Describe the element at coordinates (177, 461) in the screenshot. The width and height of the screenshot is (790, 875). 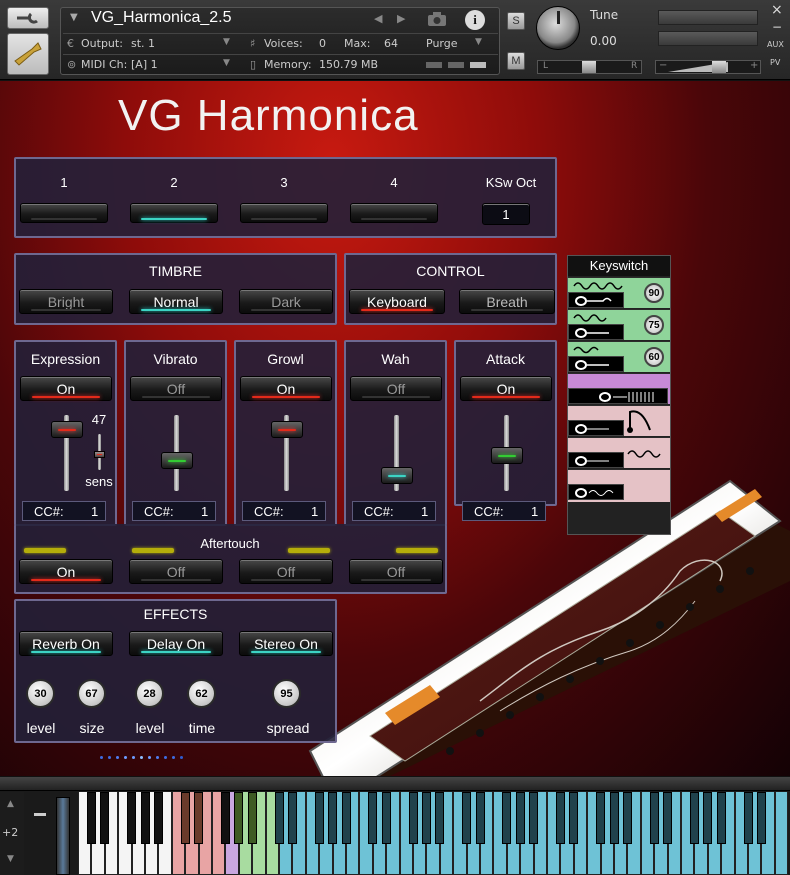
I see `vibrato-slider-handle` at that location.